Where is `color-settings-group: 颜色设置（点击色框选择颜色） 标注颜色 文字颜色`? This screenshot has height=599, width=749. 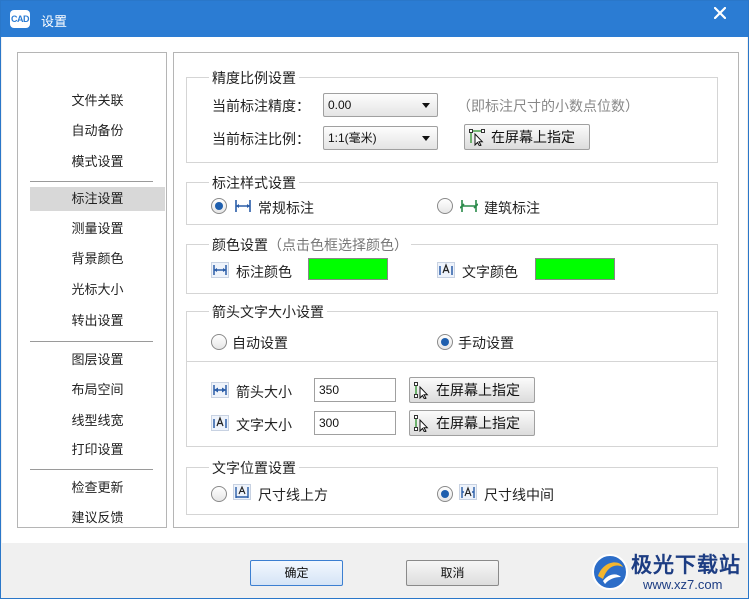 color-settings-group: 颜色设置（点击色框选择颜色） 标注颜色 文字颜色 is located at coordinates (452, 264).